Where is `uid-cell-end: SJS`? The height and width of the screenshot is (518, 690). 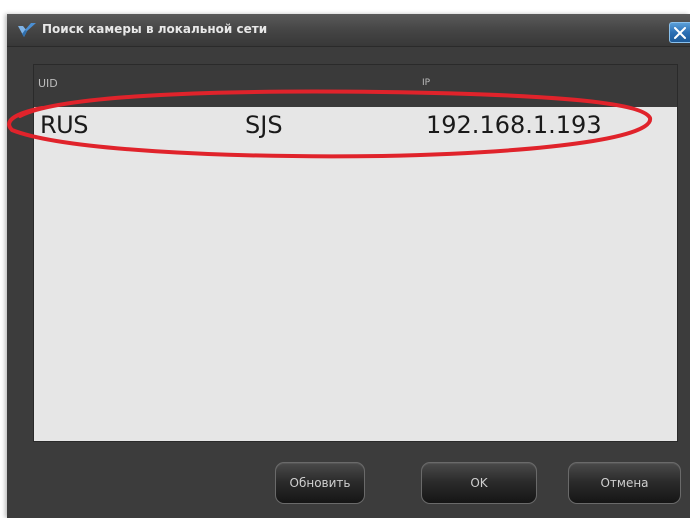 uid-cell-end: SJS is located at coordinates (264, 125).